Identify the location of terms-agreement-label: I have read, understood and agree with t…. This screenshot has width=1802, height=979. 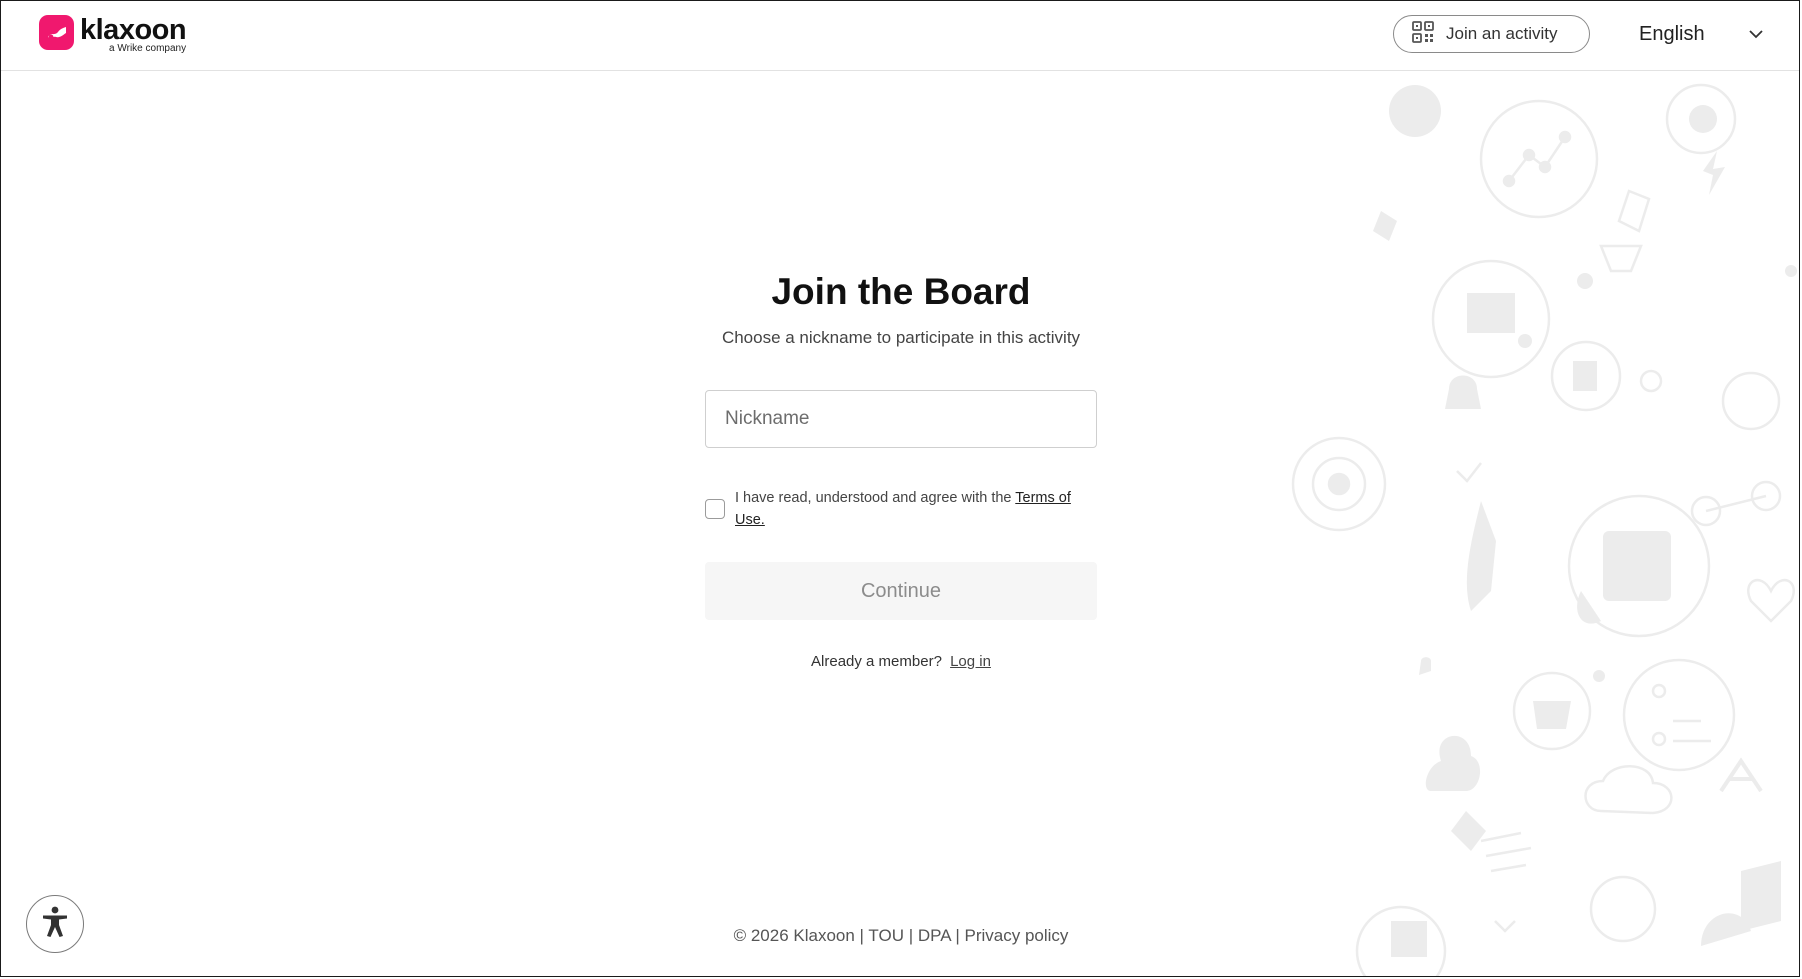
(873, 498).